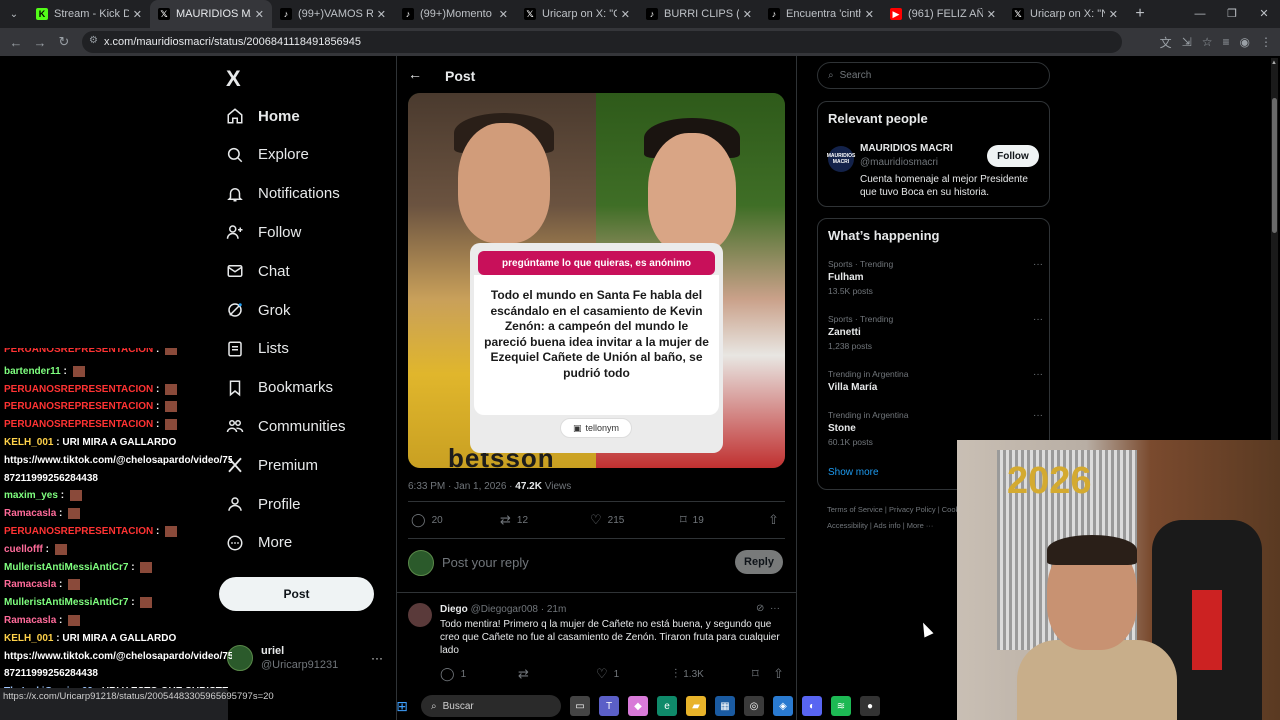 This screenshot has width=1280, height=720. What do you see at coordinates (667, 706) in the screenshot?
I see `edge-icon: e` at bounding box center [667, 706].